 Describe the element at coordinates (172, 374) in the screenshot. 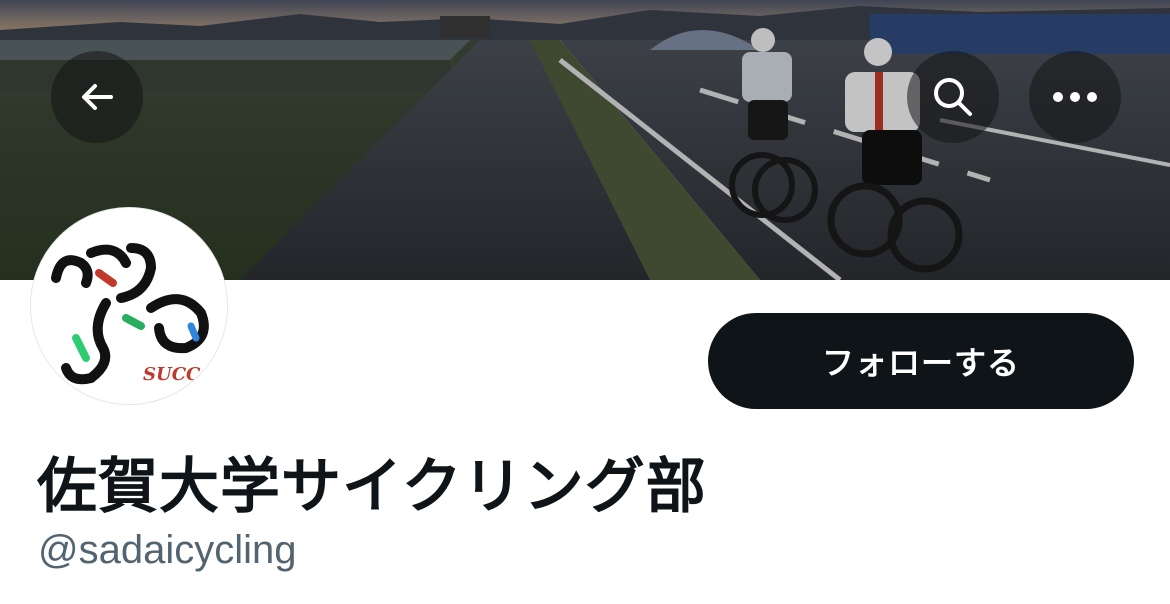

I see `logo-text: SUCC` at that location.